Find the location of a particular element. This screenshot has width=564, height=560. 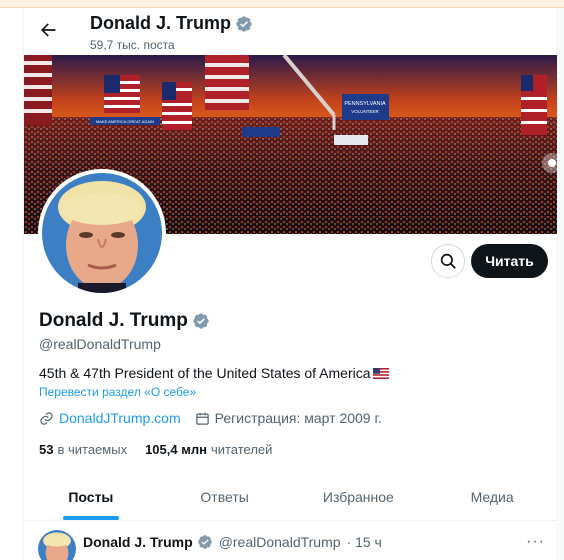

translate-bio-link: Перевести раздел «О себе» is located at coordinates (117, 392).